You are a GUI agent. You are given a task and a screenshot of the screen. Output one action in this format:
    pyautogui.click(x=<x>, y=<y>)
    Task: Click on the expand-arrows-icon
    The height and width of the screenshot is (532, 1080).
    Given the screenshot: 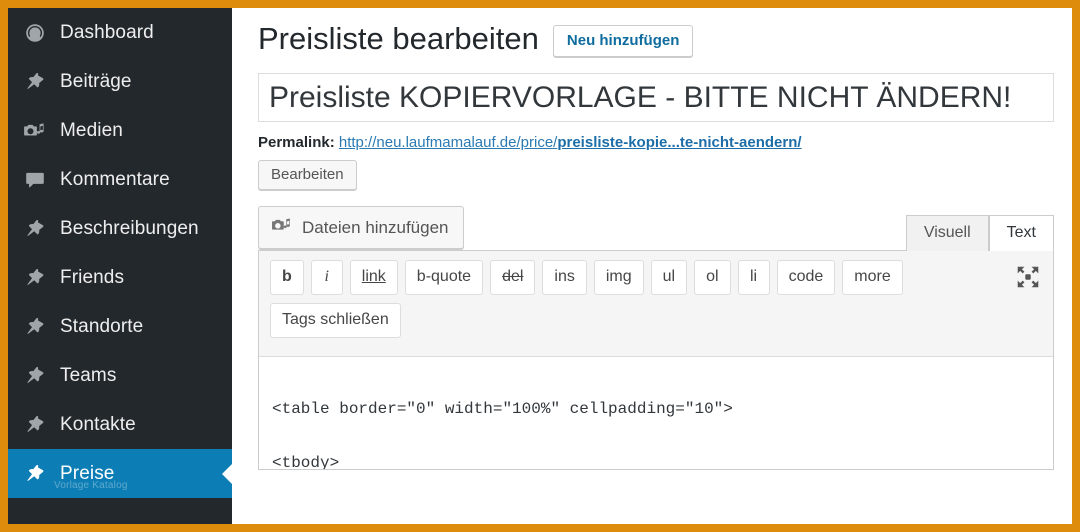 What is the action you would take?
    pyautogui.click(x=1028, y=277)
    